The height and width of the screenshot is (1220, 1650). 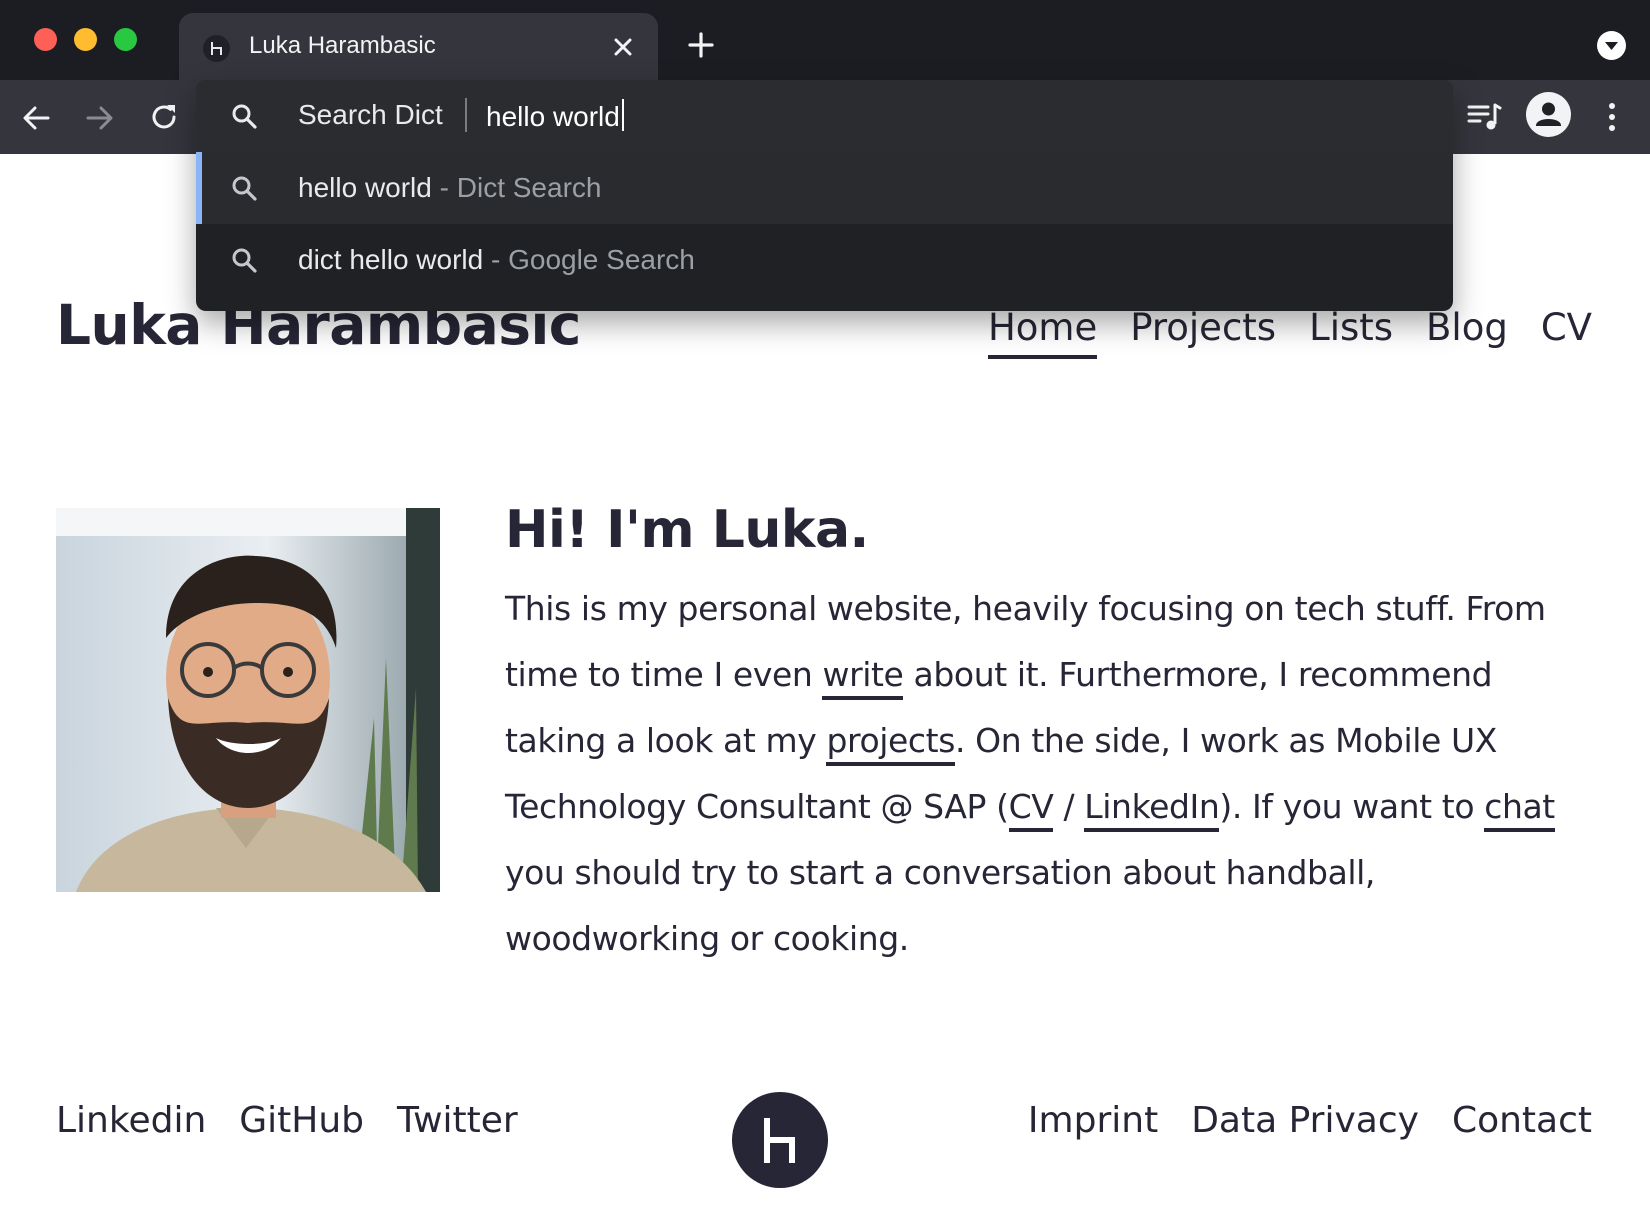 I want to click on nav-cv: CV, so click(x=1566, y=332).